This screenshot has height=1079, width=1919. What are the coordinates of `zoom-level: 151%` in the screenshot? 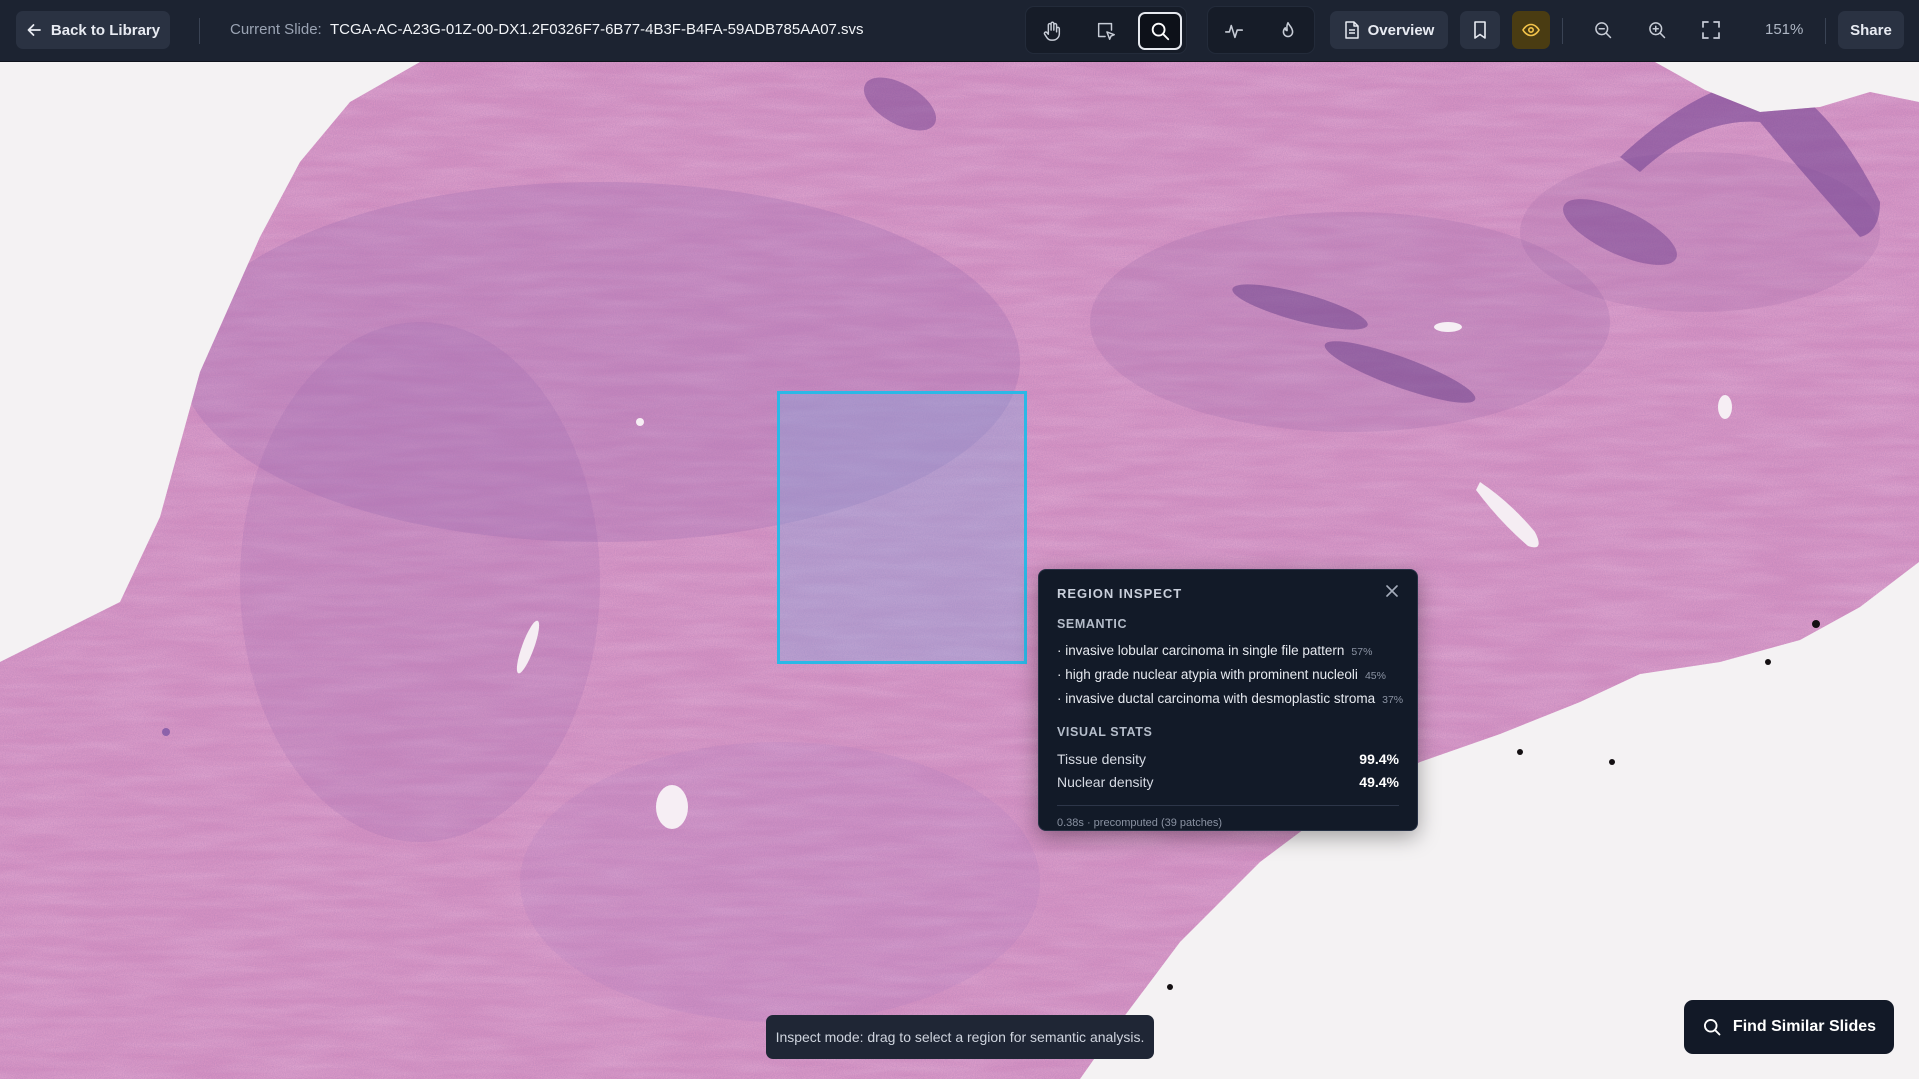 It's located at (1784, 29).